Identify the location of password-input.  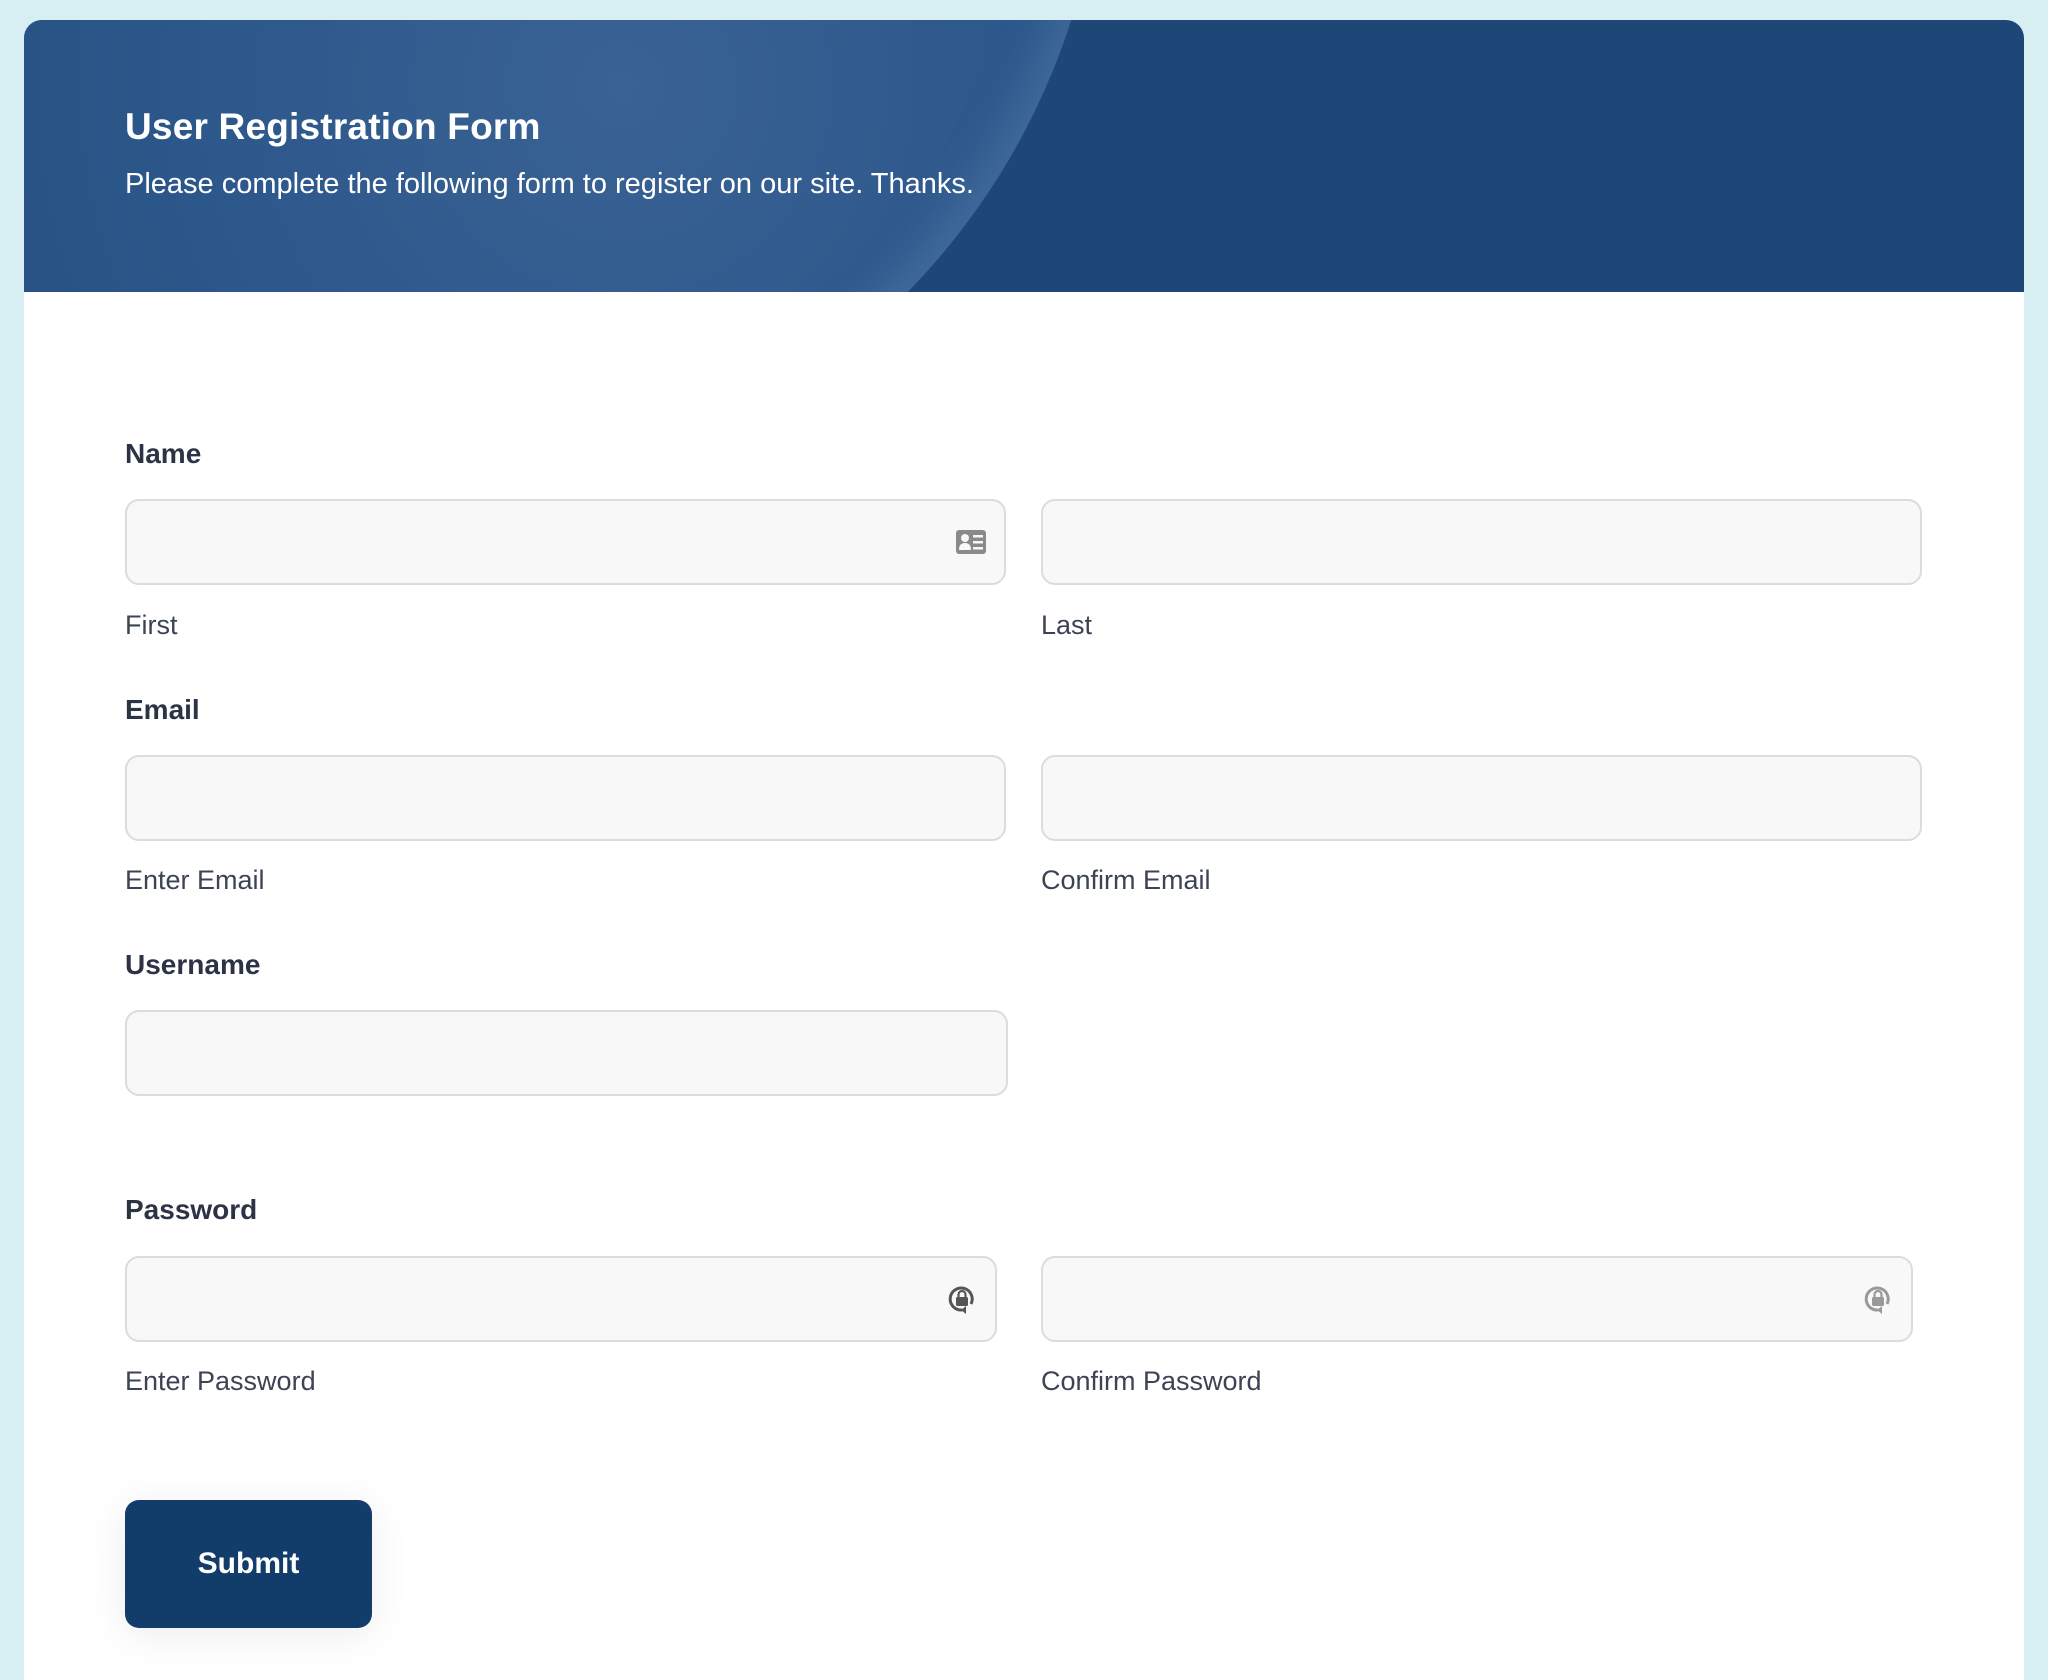
(561, 1299).